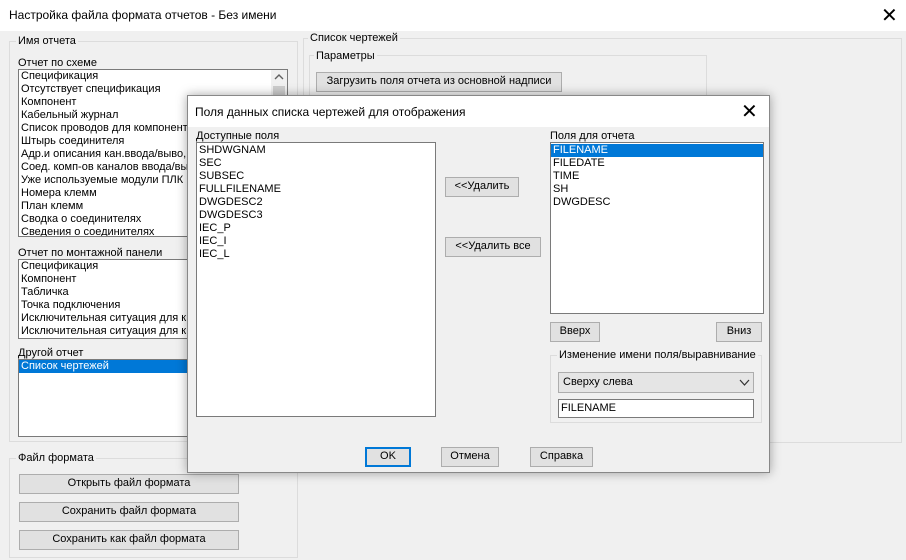 The width and height of the screenshot is (906, 560). Describe the element at coordinates (316, 215) in the screenshot. I see `available-field-item: DWGDESC3` at that location.